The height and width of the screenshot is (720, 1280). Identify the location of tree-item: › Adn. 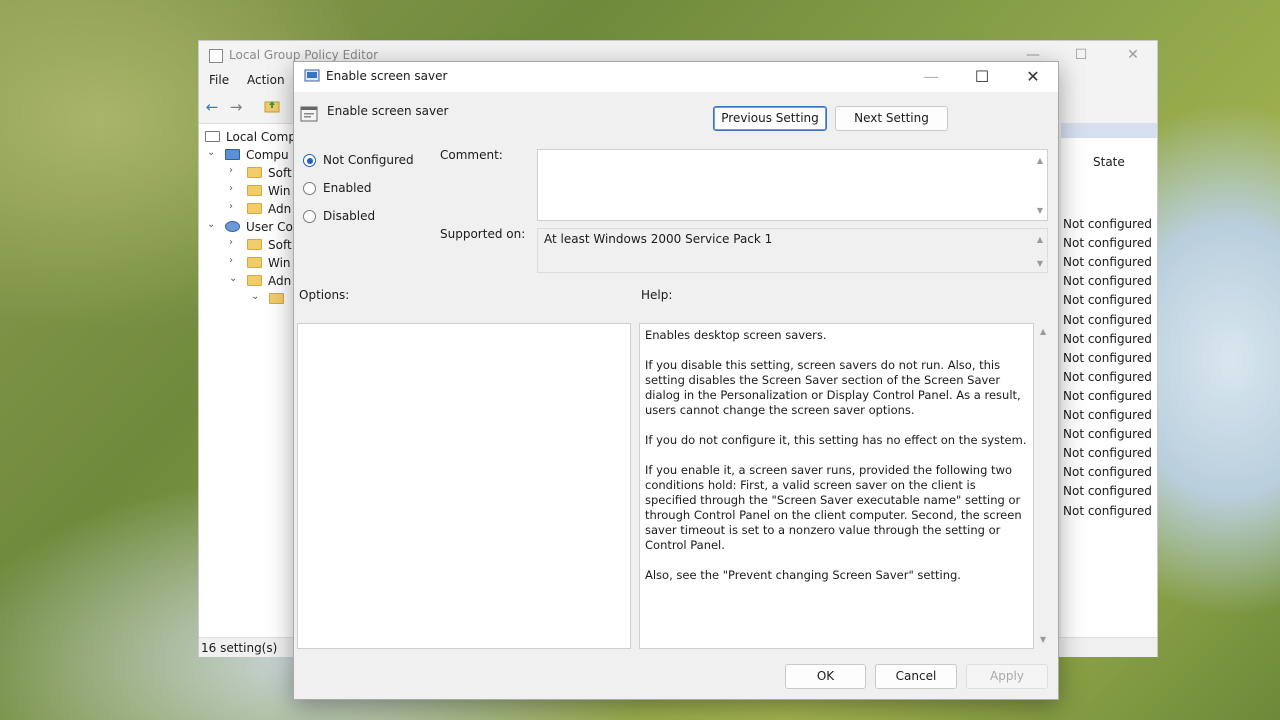
(247, 209).